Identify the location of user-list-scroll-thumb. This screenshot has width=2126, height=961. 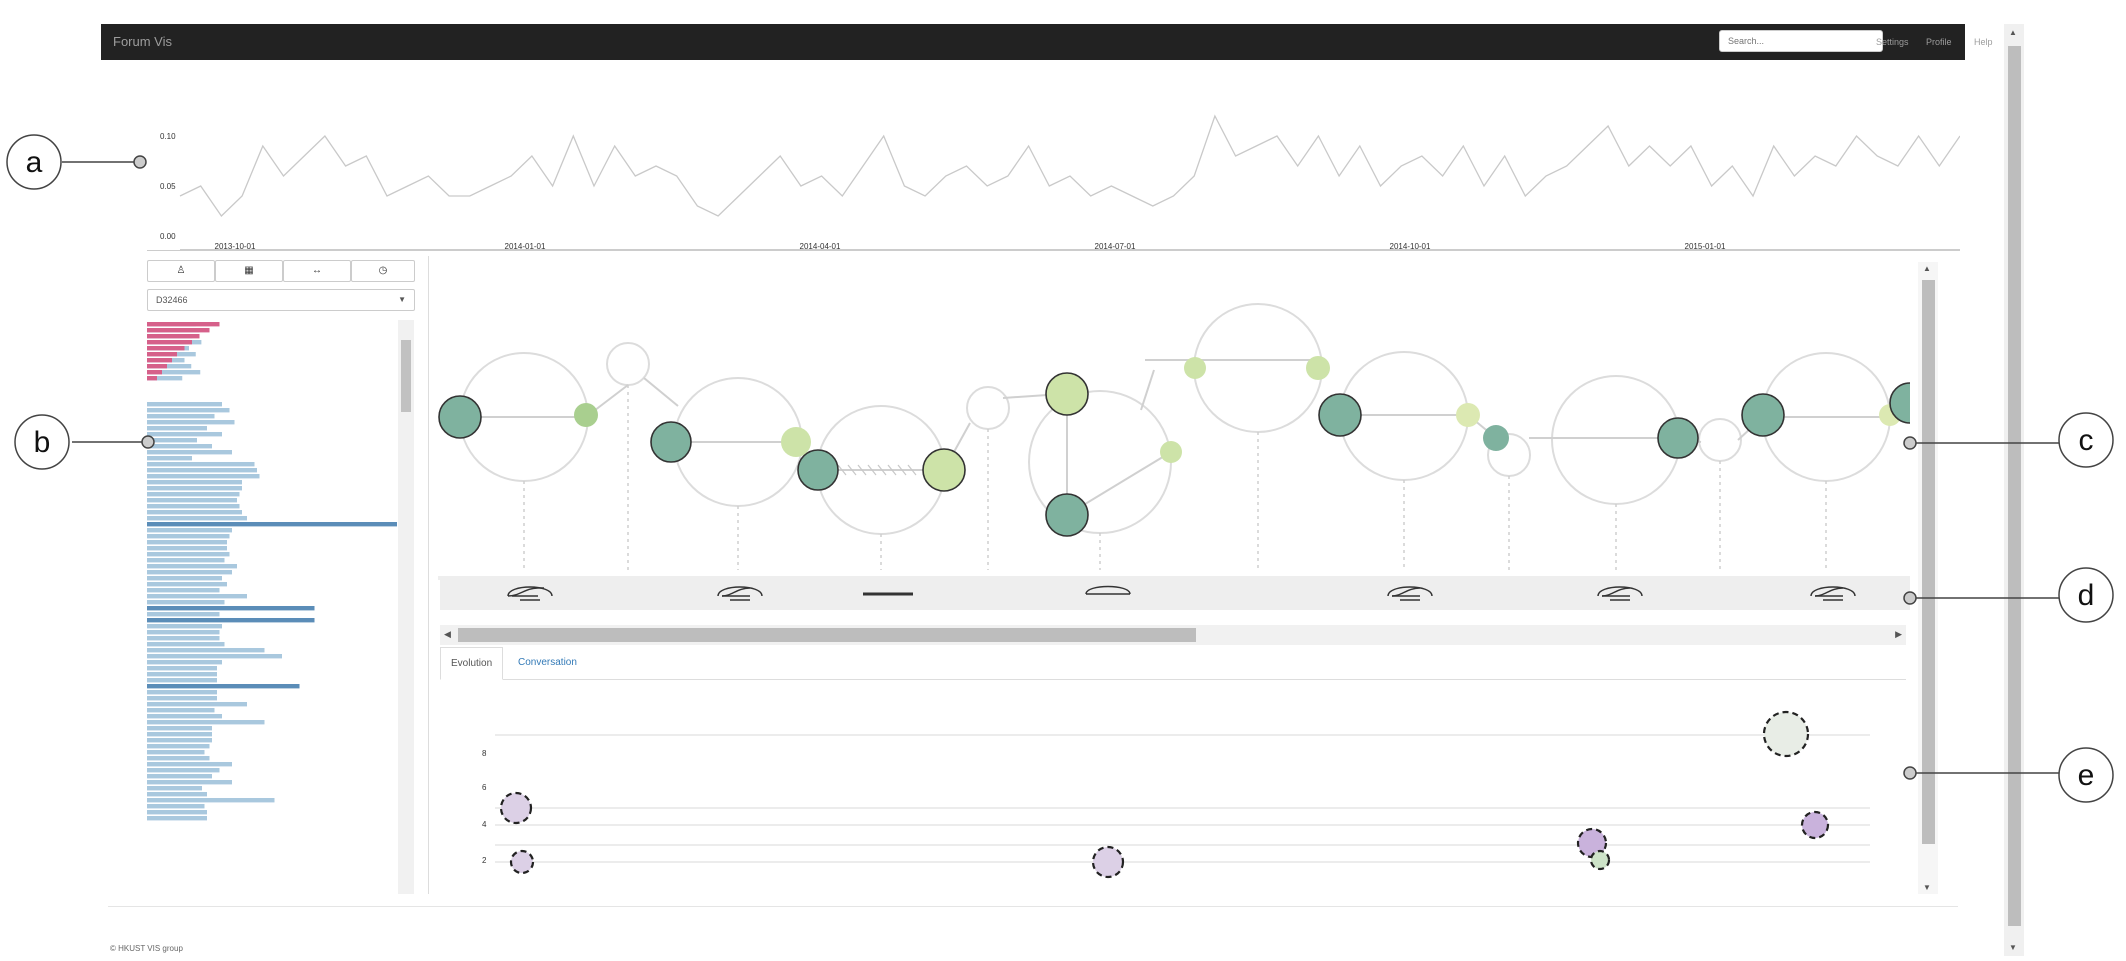
(406, 376).